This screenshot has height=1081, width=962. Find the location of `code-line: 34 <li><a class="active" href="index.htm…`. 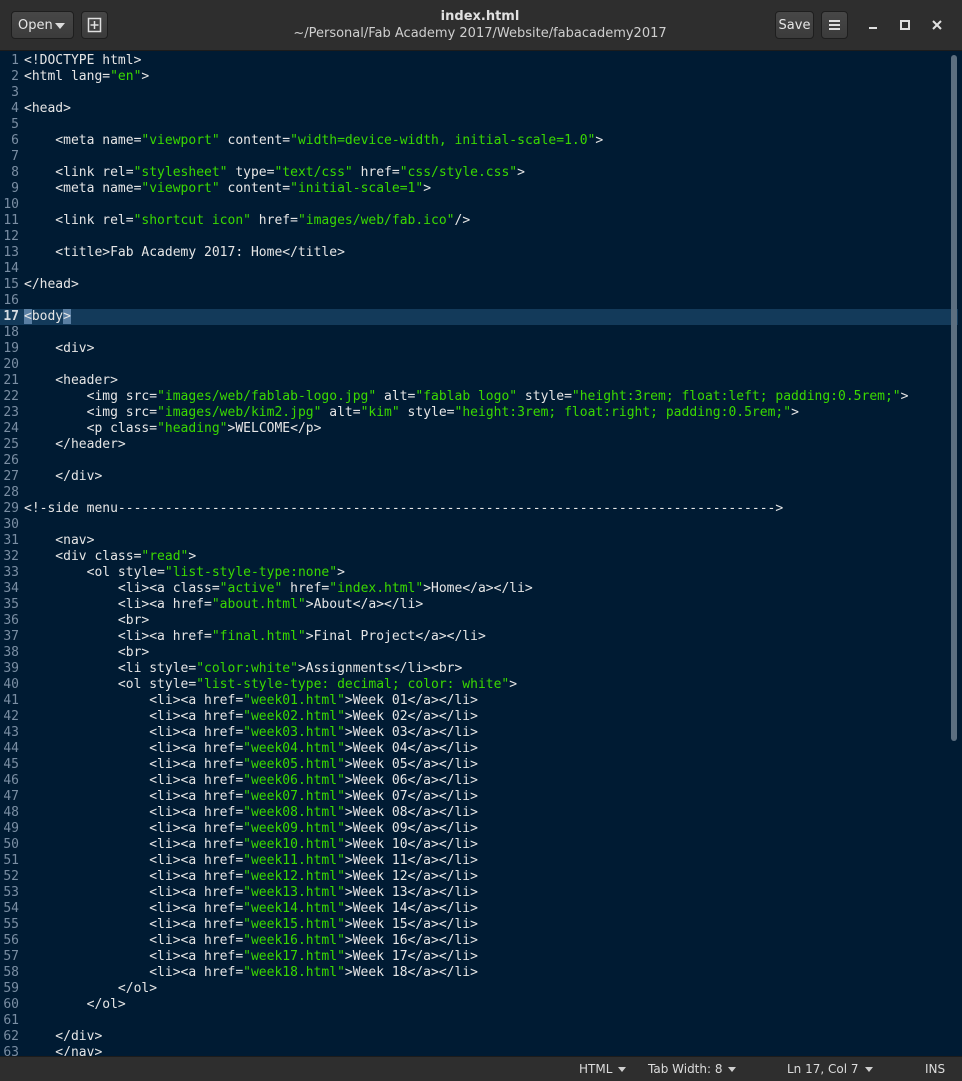

code-line: 34 <li><a class="active" href="index.htm… is located at coordinates (479, 589).